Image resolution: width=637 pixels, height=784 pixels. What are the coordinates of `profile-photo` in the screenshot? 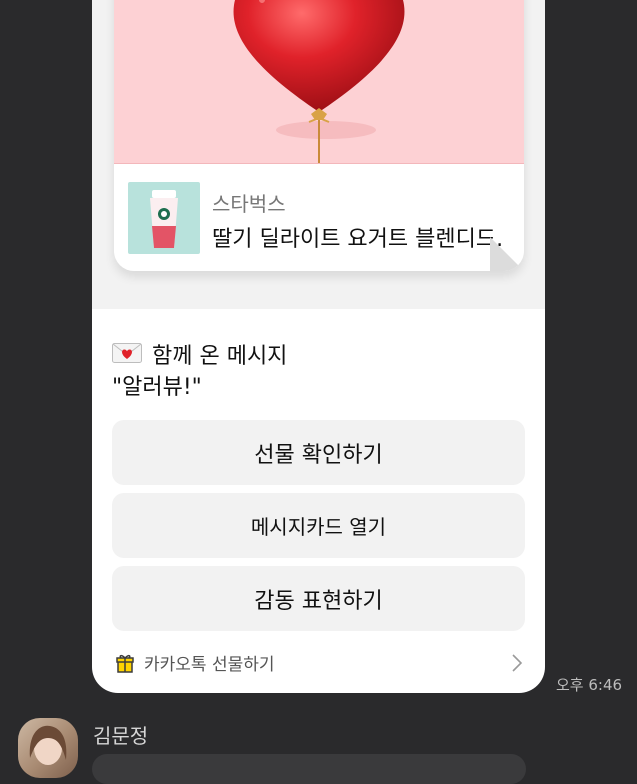 It's located at (48, 745).